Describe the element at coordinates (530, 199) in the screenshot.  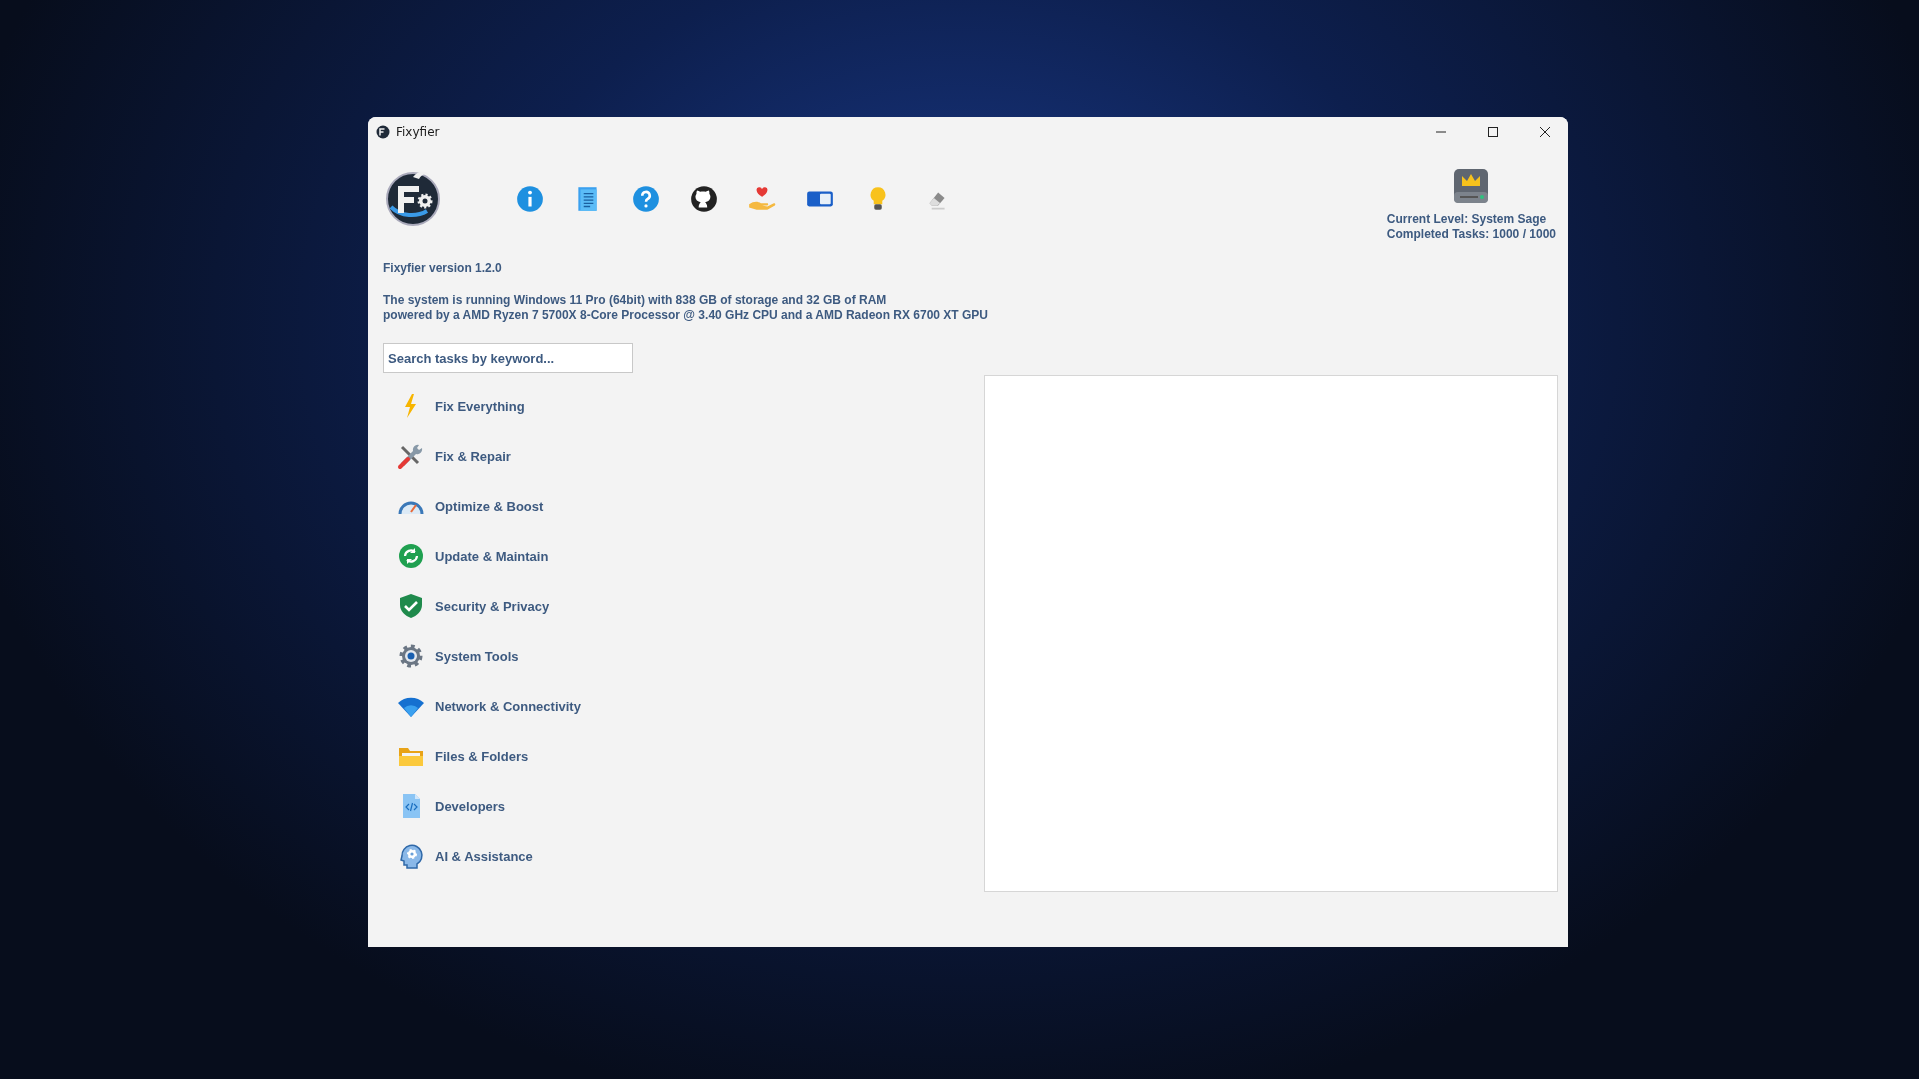
I see `info-icon` at that location.